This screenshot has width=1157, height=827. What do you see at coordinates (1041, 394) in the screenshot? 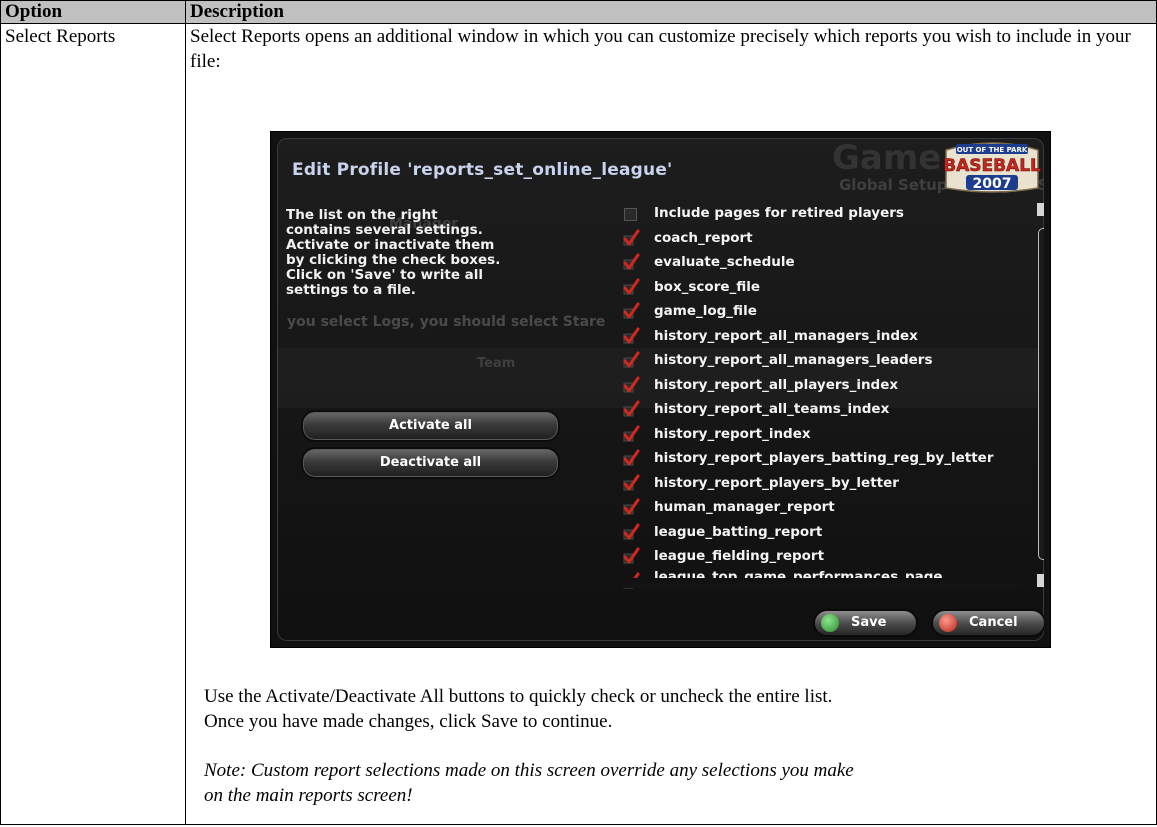
I see `scrollbar-thumb` at bounding box center [1041, 394].